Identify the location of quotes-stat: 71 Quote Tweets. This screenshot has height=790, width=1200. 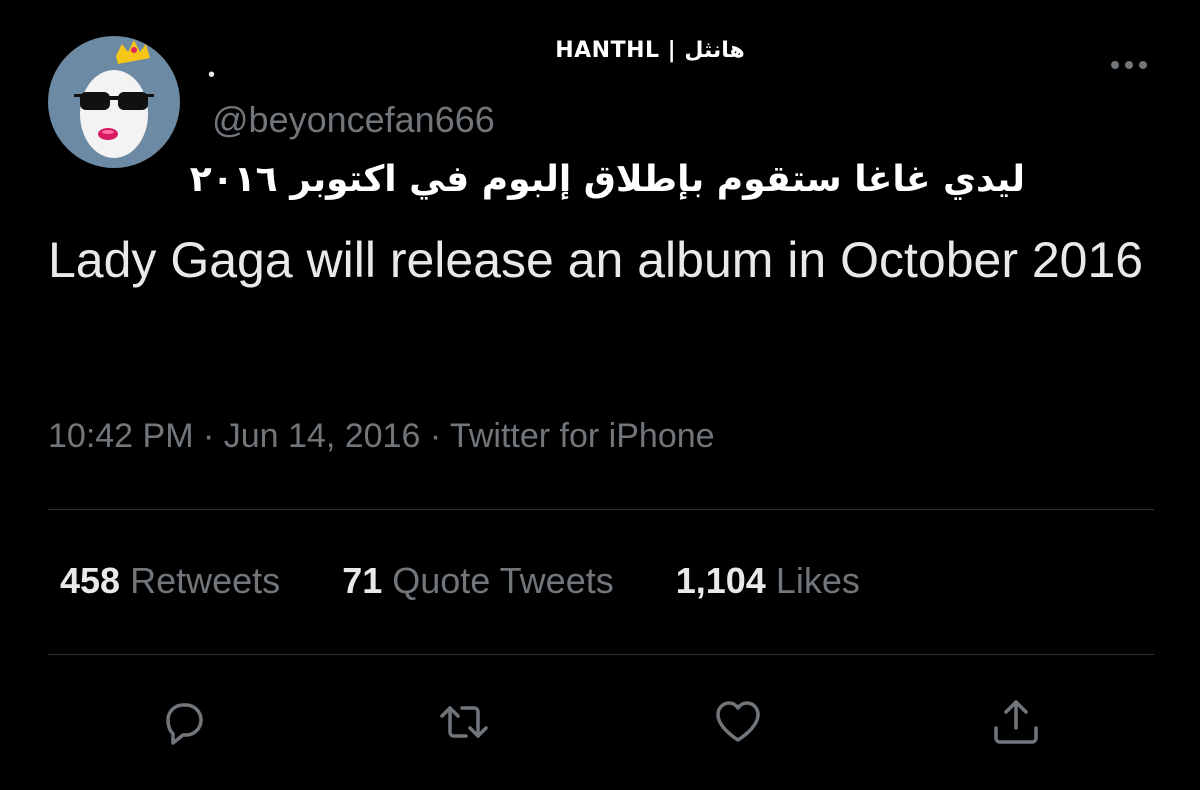
(478, 581).